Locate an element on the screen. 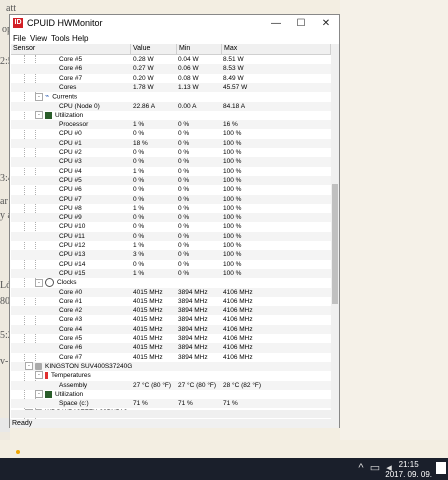 Image resolution: width=448 pixels, height=480 pixels. vertical-scrollbar is located at coordinates (335, 231).